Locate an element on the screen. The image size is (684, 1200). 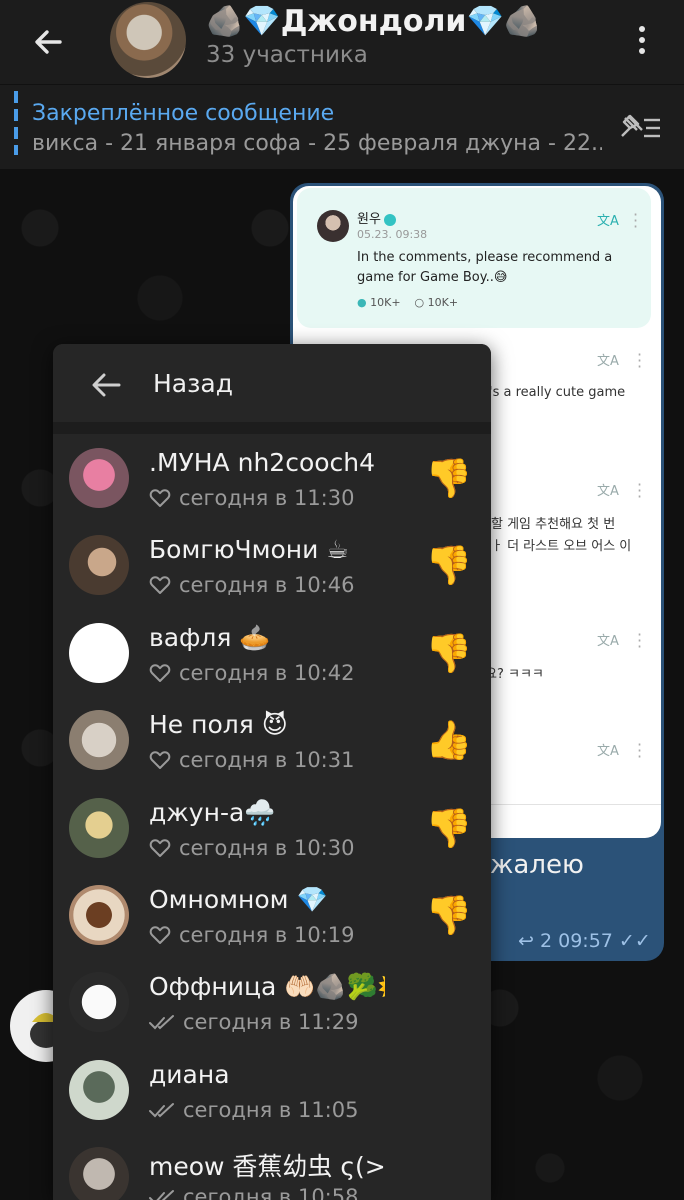
chat-title: 🪨💎Джондоли💎🪨 is located at coordinates (373, 21).